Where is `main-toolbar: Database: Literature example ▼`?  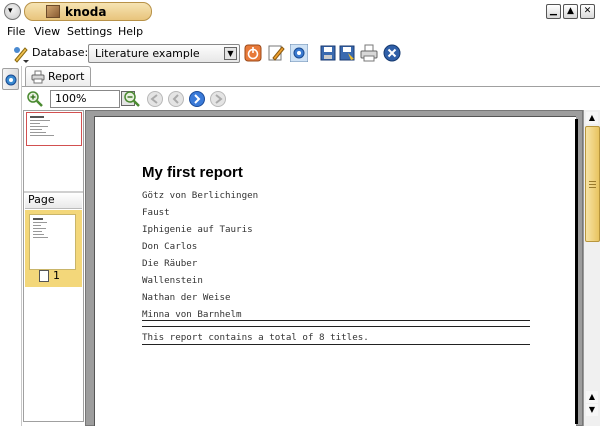 main-toolbar: Database: Literature example ▼ is located at coordinates (300, 53).